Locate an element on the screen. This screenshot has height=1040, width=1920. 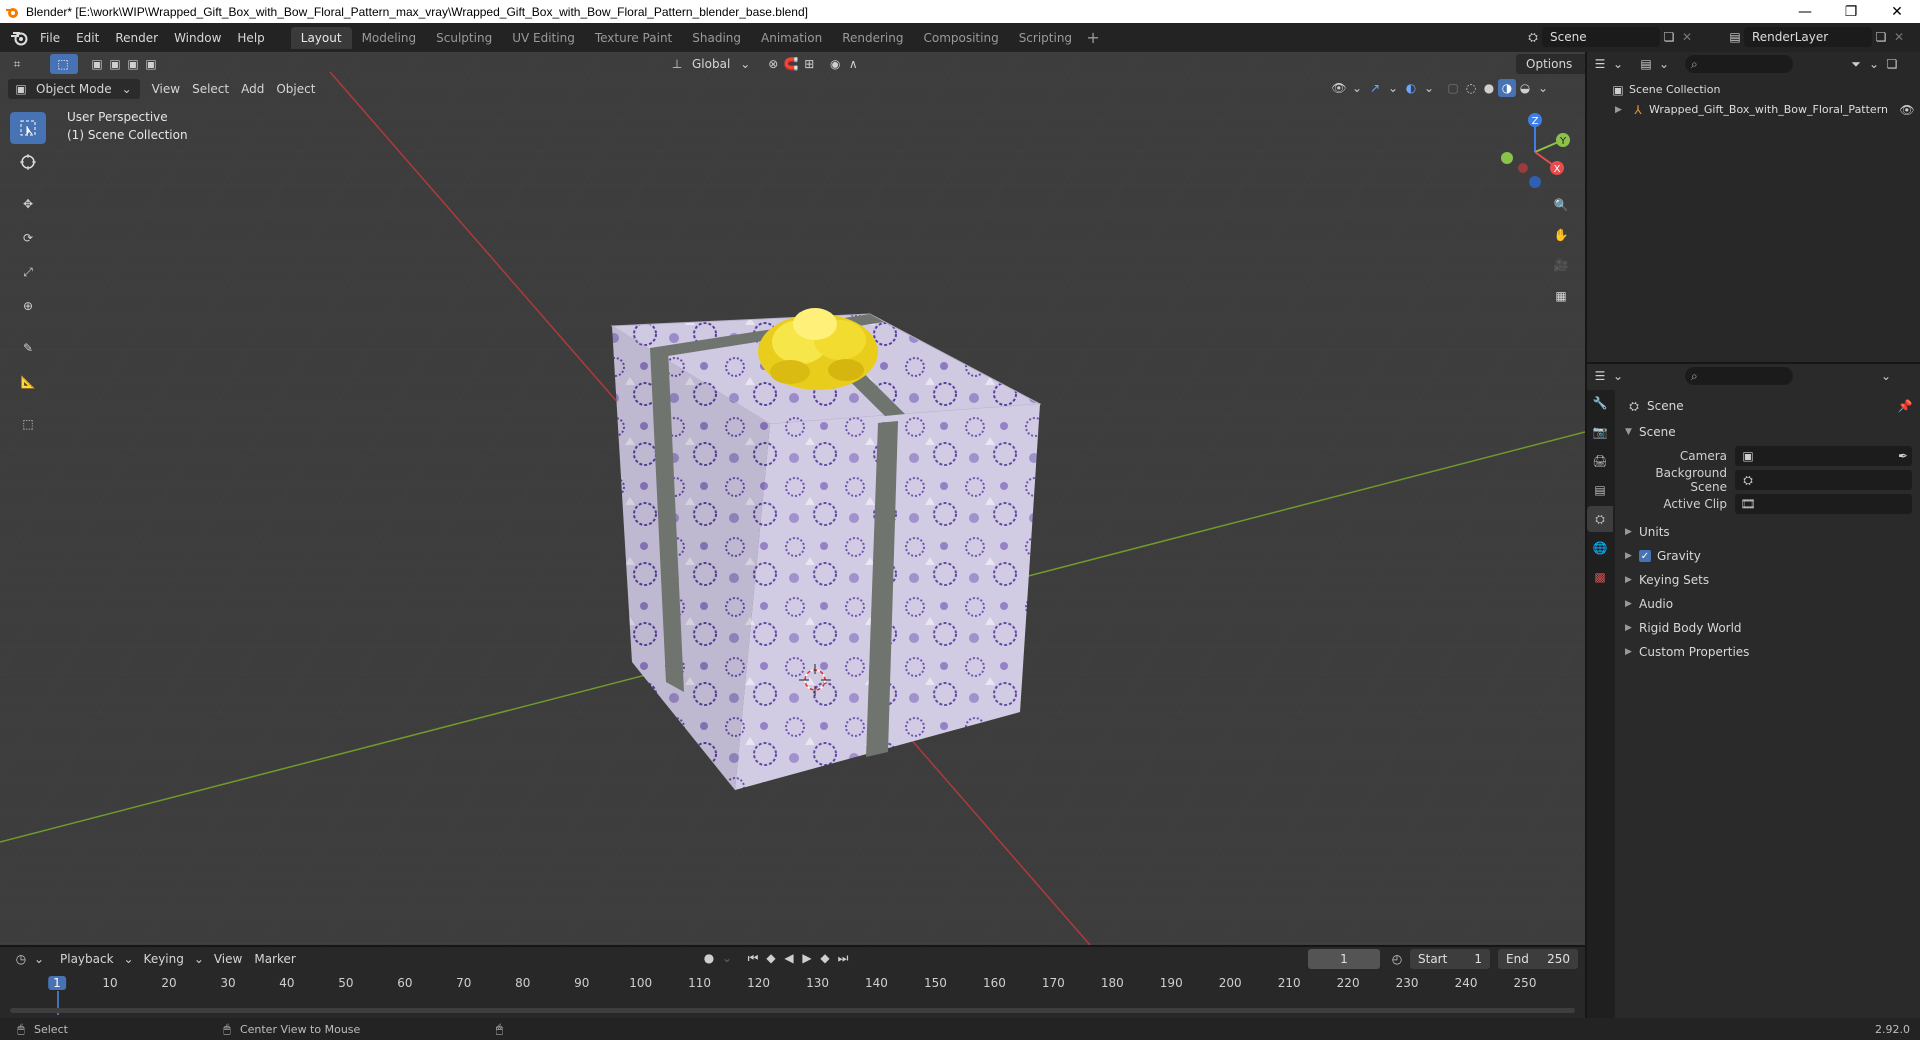
mode-invert-icon: ▣ is located at coordinates (151, 64).